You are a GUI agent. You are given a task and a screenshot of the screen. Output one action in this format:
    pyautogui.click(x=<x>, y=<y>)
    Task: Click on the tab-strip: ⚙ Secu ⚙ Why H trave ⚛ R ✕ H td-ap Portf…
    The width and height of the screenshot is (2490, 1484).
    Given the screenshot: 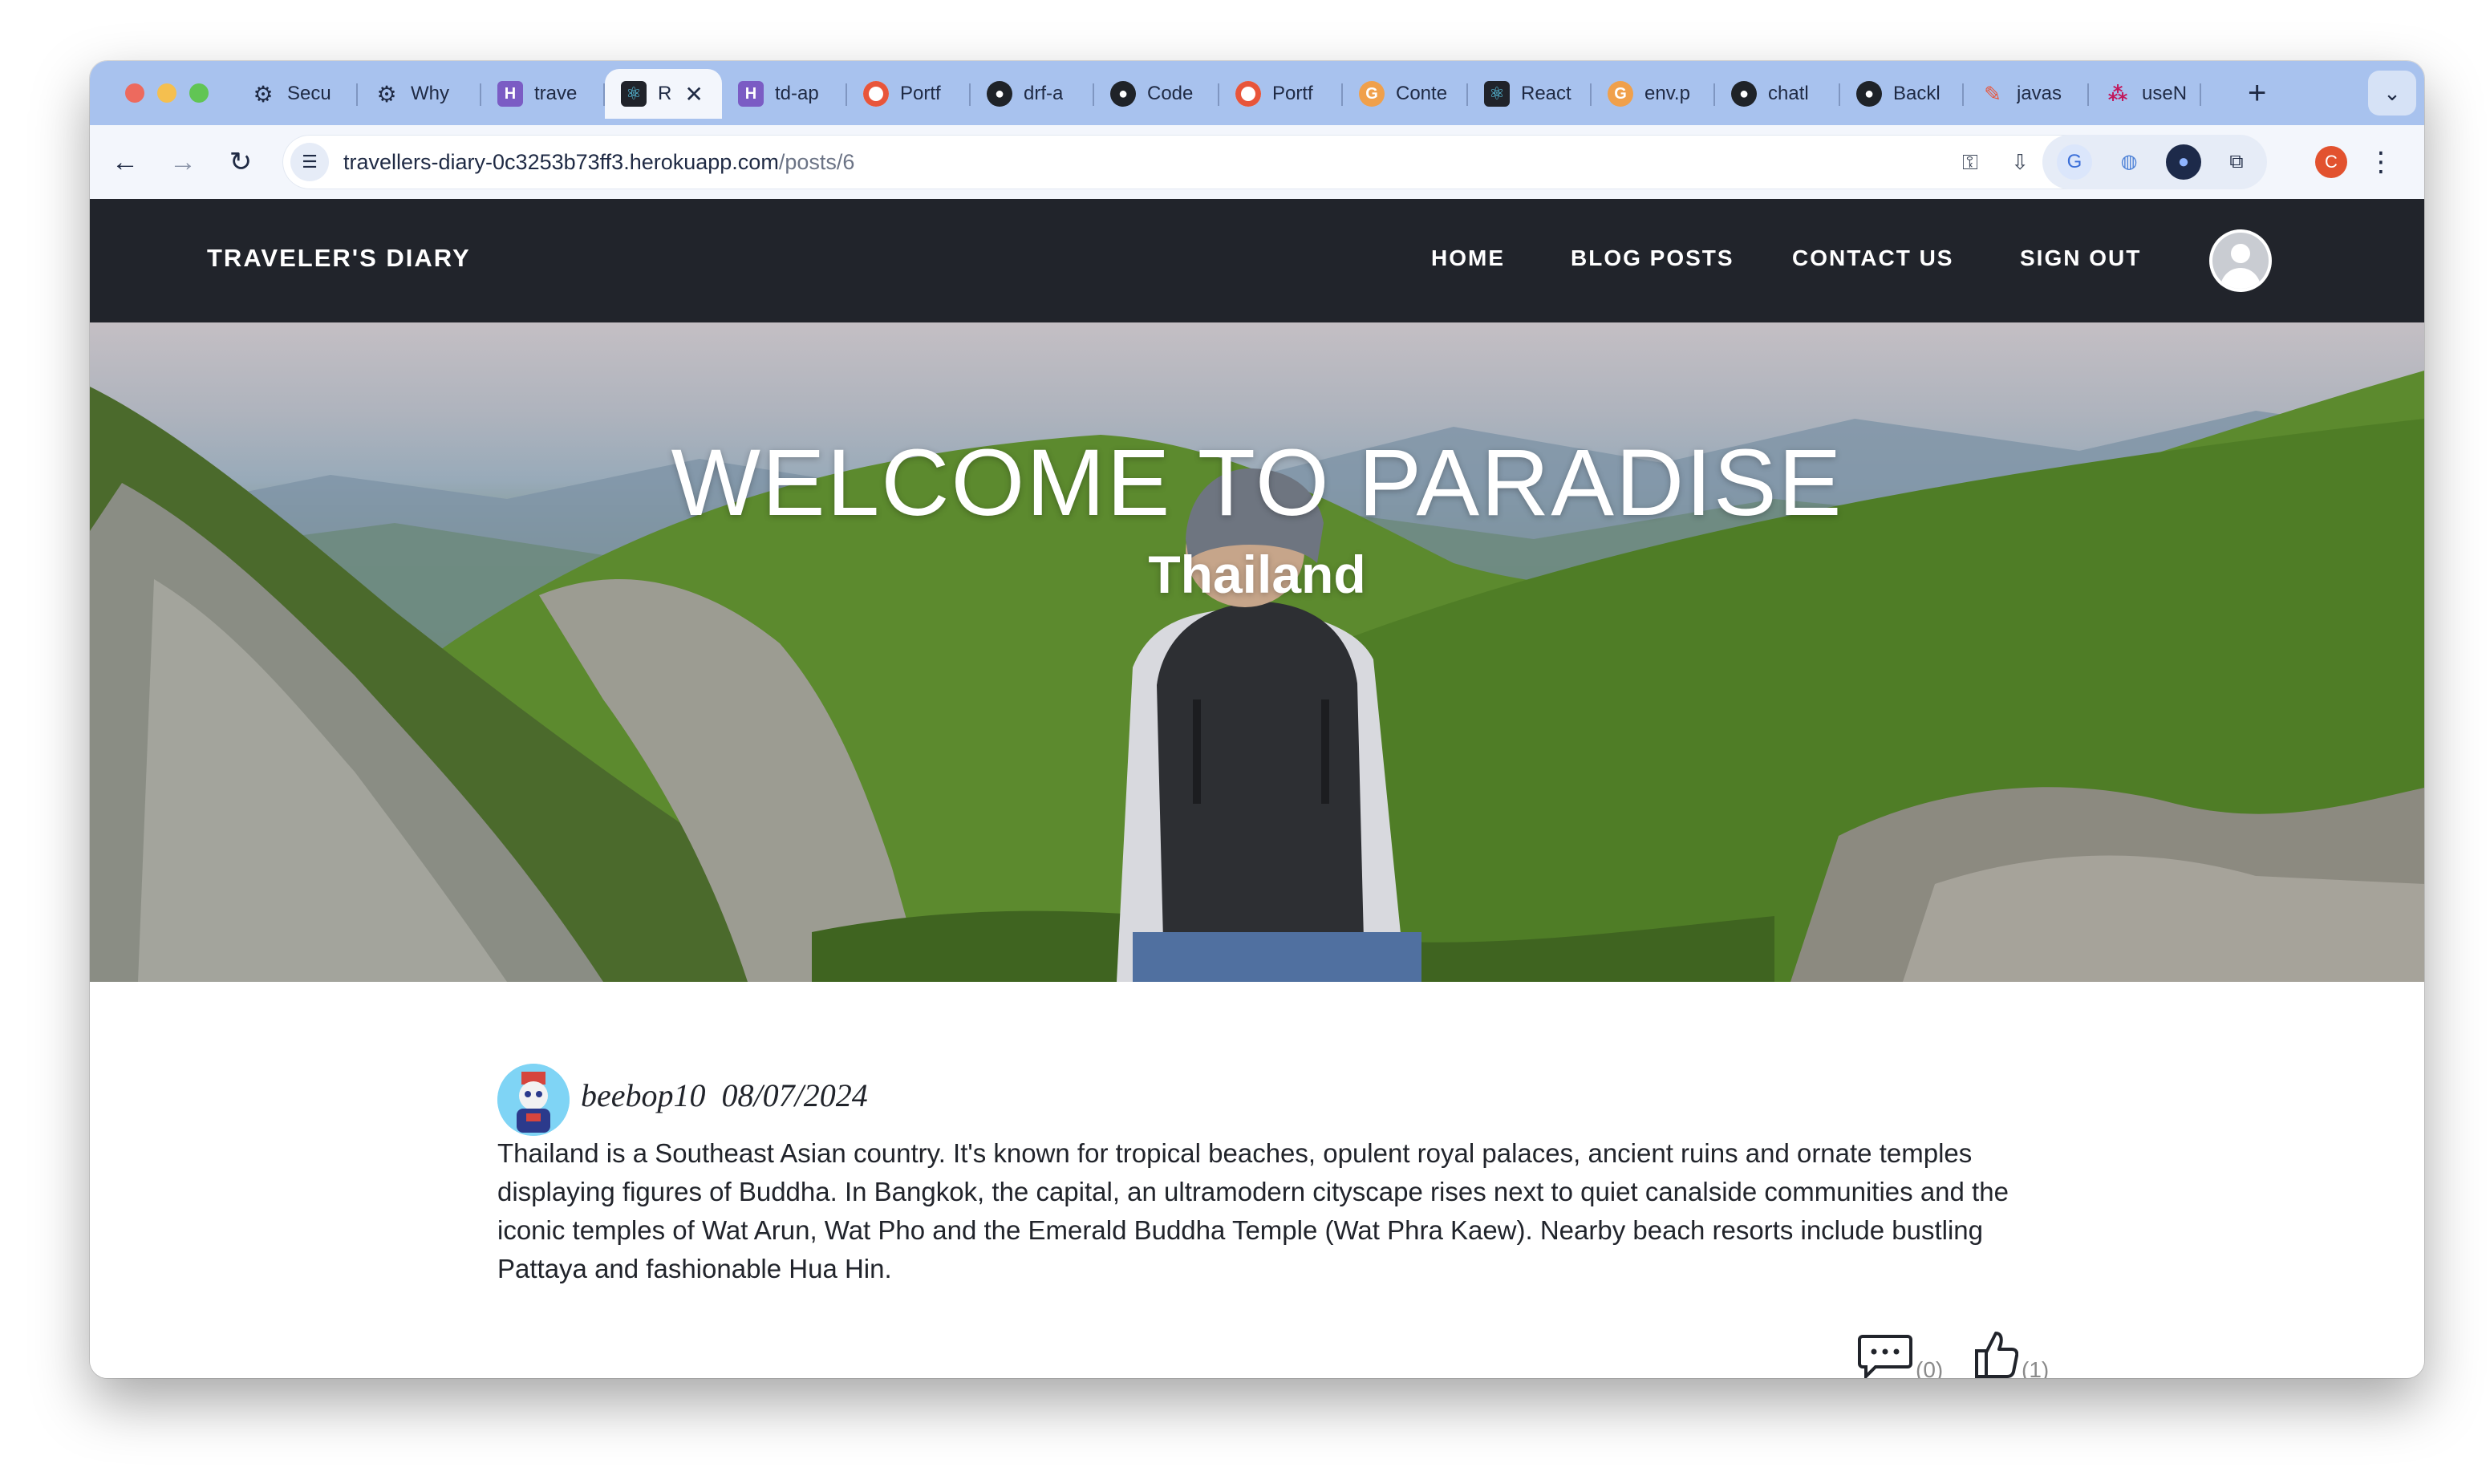 What is the action you would take?
    pyautogui.click(x=1257, y=93)
    